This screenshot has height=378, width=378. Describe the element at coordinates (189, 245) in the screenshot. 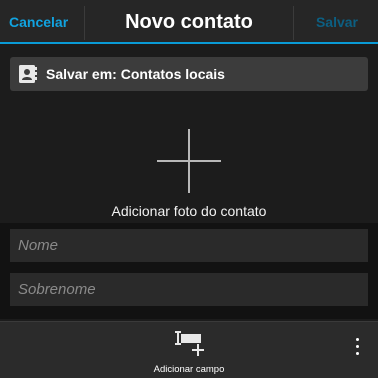

I see `first-name-field` at that location.